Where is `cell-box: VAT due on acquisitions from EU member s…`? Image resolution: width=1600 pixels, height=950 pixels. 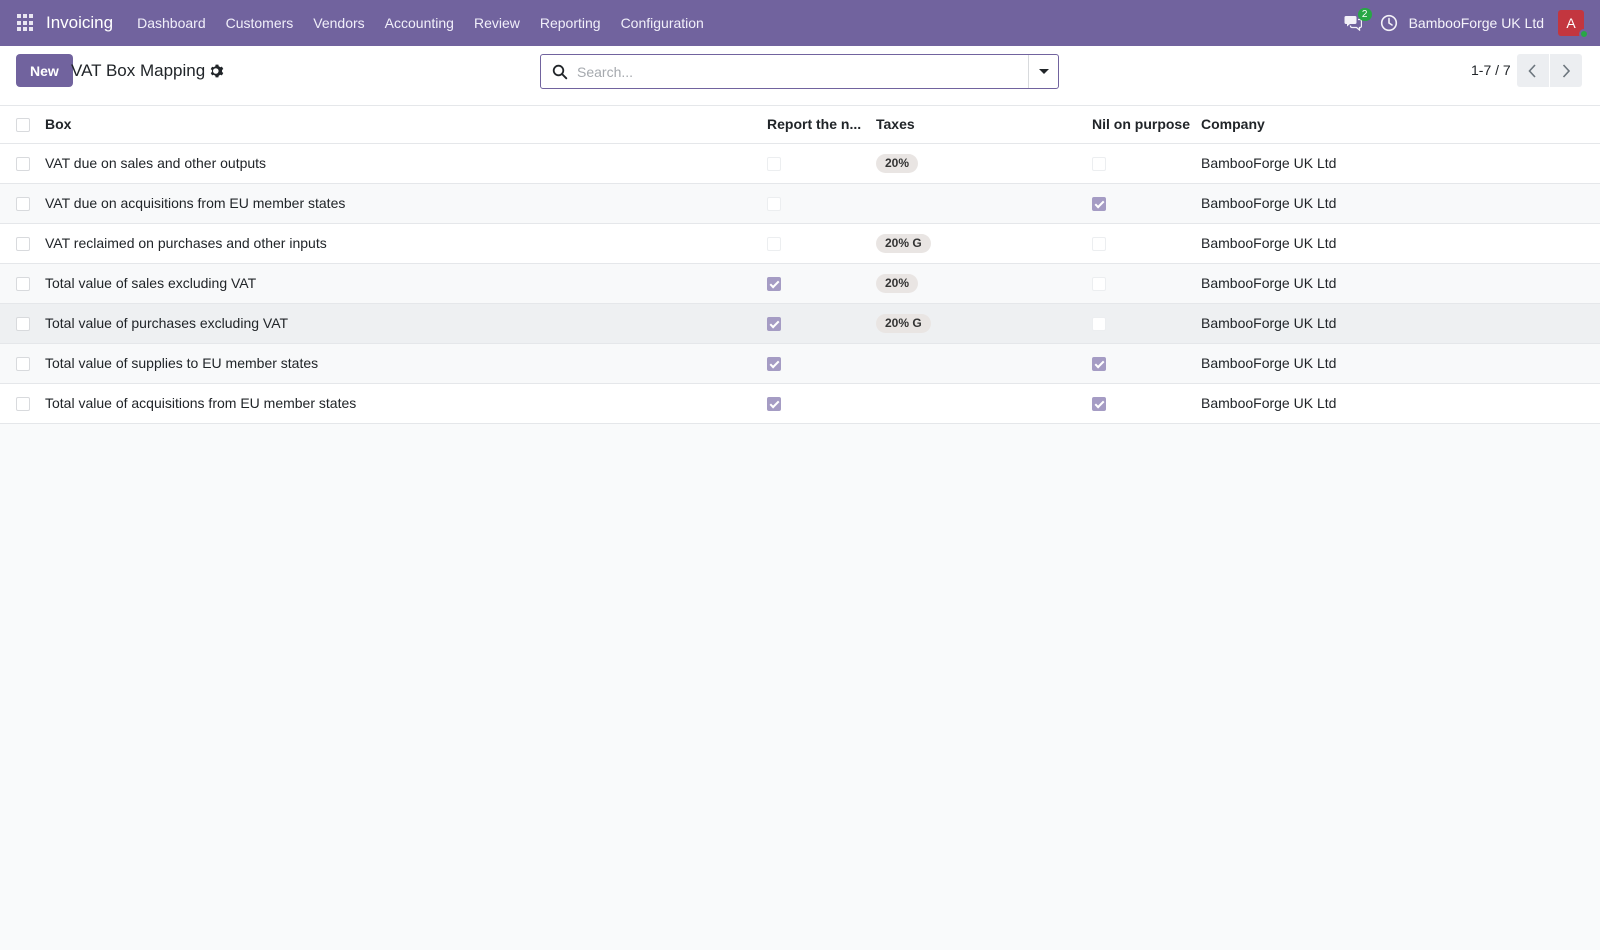
cell-box: VAT due on acquisitions from EU member s… is located at coordinates (406, 203).